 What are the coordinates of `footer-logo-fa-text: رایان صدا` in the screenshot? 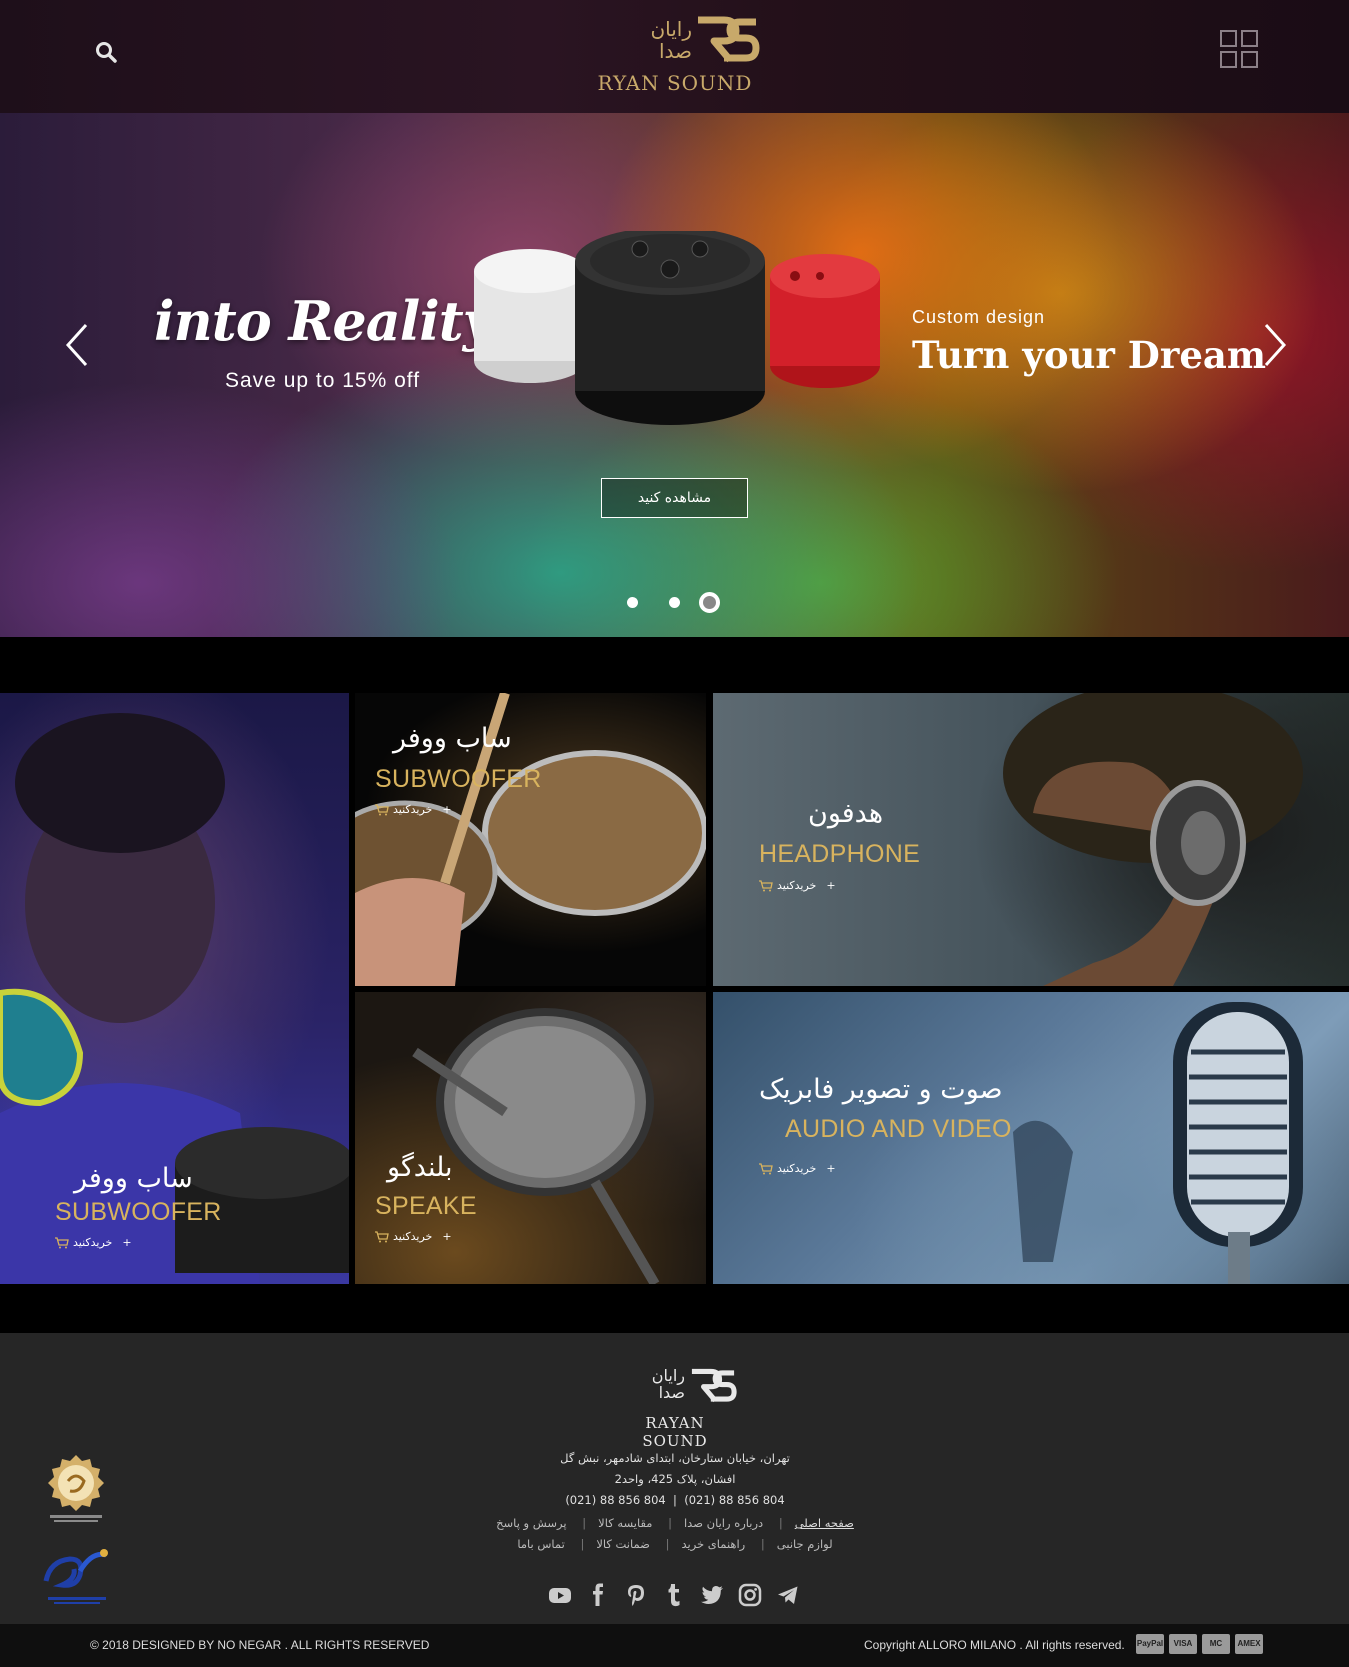 It's located at (668, 1384).